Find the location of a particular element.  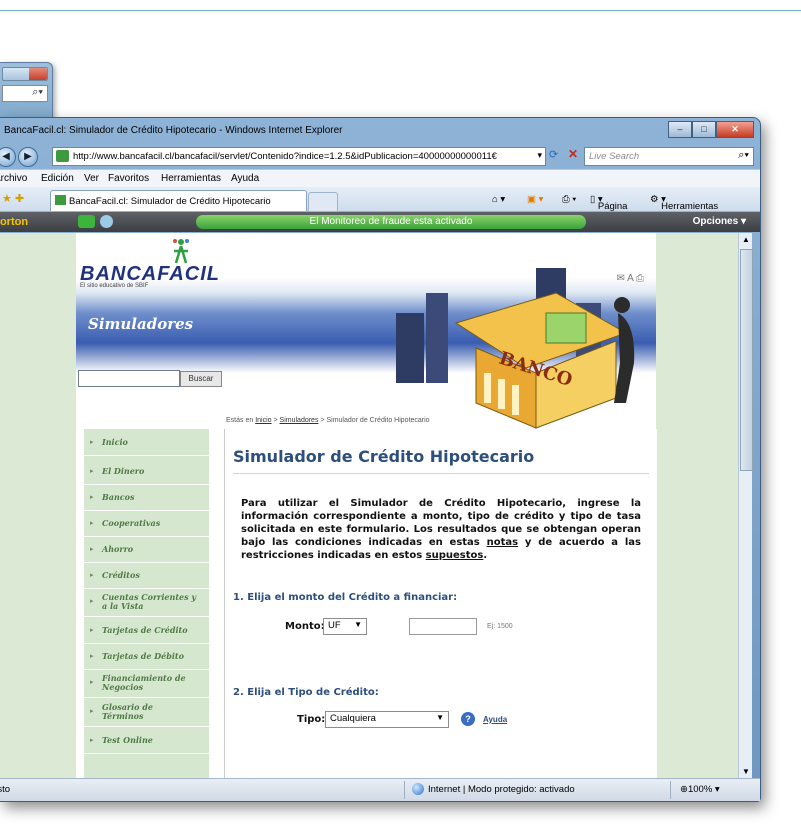

close-button: ✕ is located at coordinates (735, 129).